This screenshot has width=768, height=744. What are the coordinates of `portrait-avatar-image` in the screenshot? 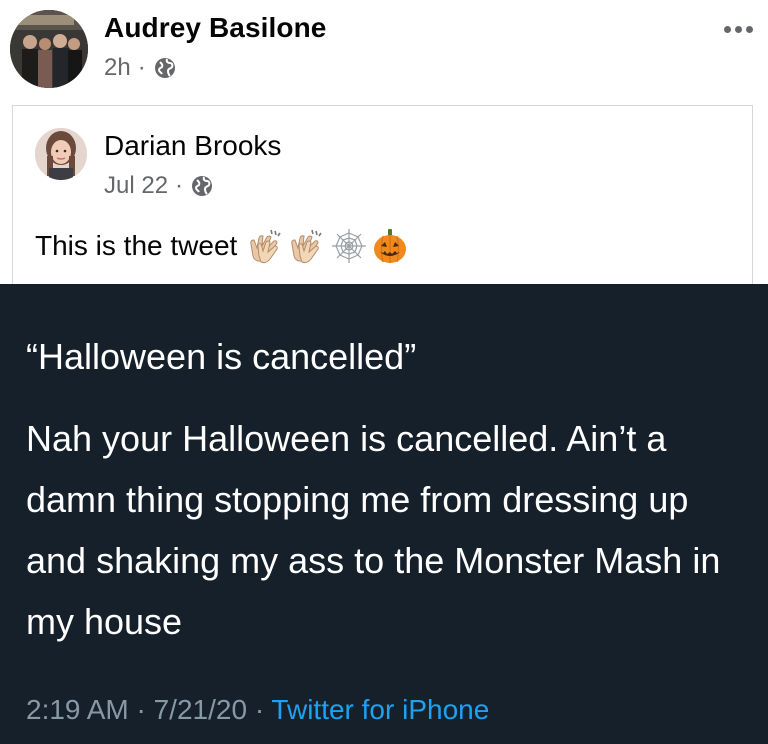 It's located at (61, 154).